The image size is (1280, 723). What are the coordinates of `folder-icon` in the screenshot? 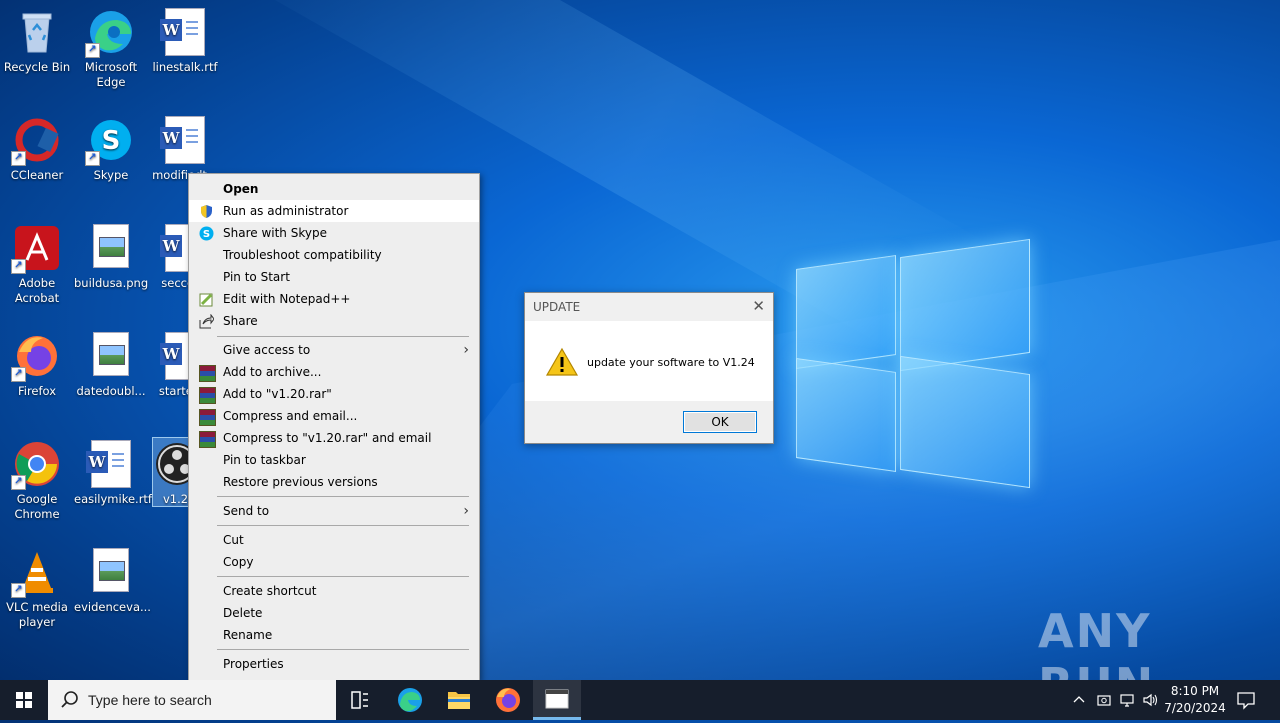 It's located at (459, 700).